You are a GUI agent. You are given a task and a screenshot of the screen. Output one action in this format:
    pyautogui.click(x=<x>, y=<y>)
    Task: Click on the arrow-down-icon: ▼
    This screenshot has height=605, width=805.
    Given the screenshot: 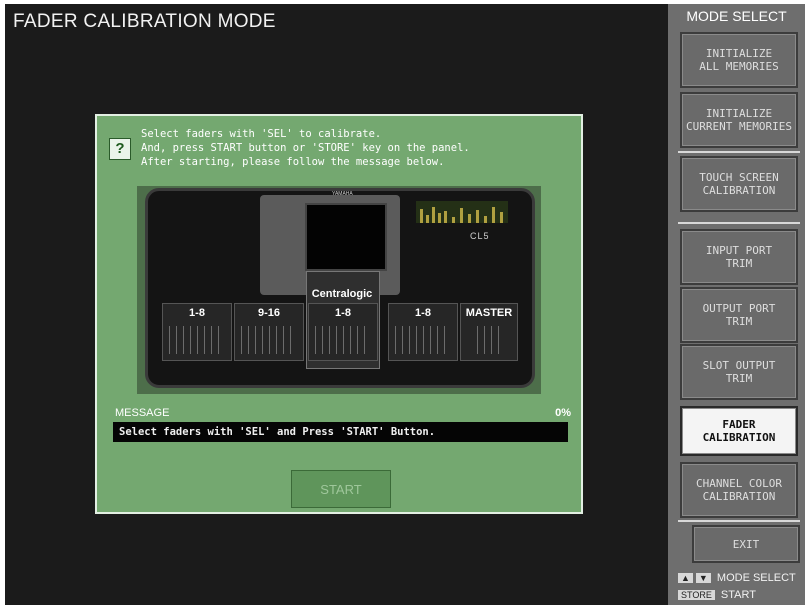 What is the action you would take?
    pyautogui.click(x=703, y=578)
    